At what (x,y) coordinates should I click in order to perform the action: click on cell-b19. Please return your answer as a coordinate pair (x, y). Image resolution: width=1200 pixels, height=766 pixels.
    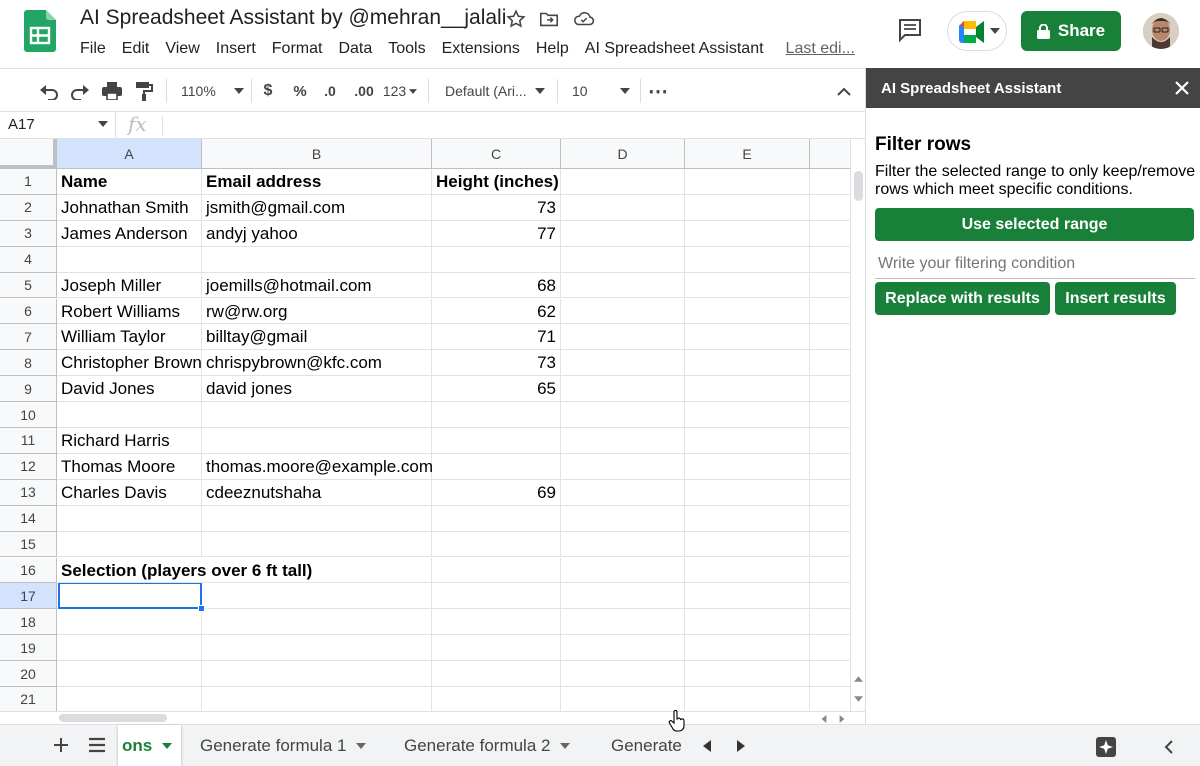
    Looking at the image, I should click on (317, 648).